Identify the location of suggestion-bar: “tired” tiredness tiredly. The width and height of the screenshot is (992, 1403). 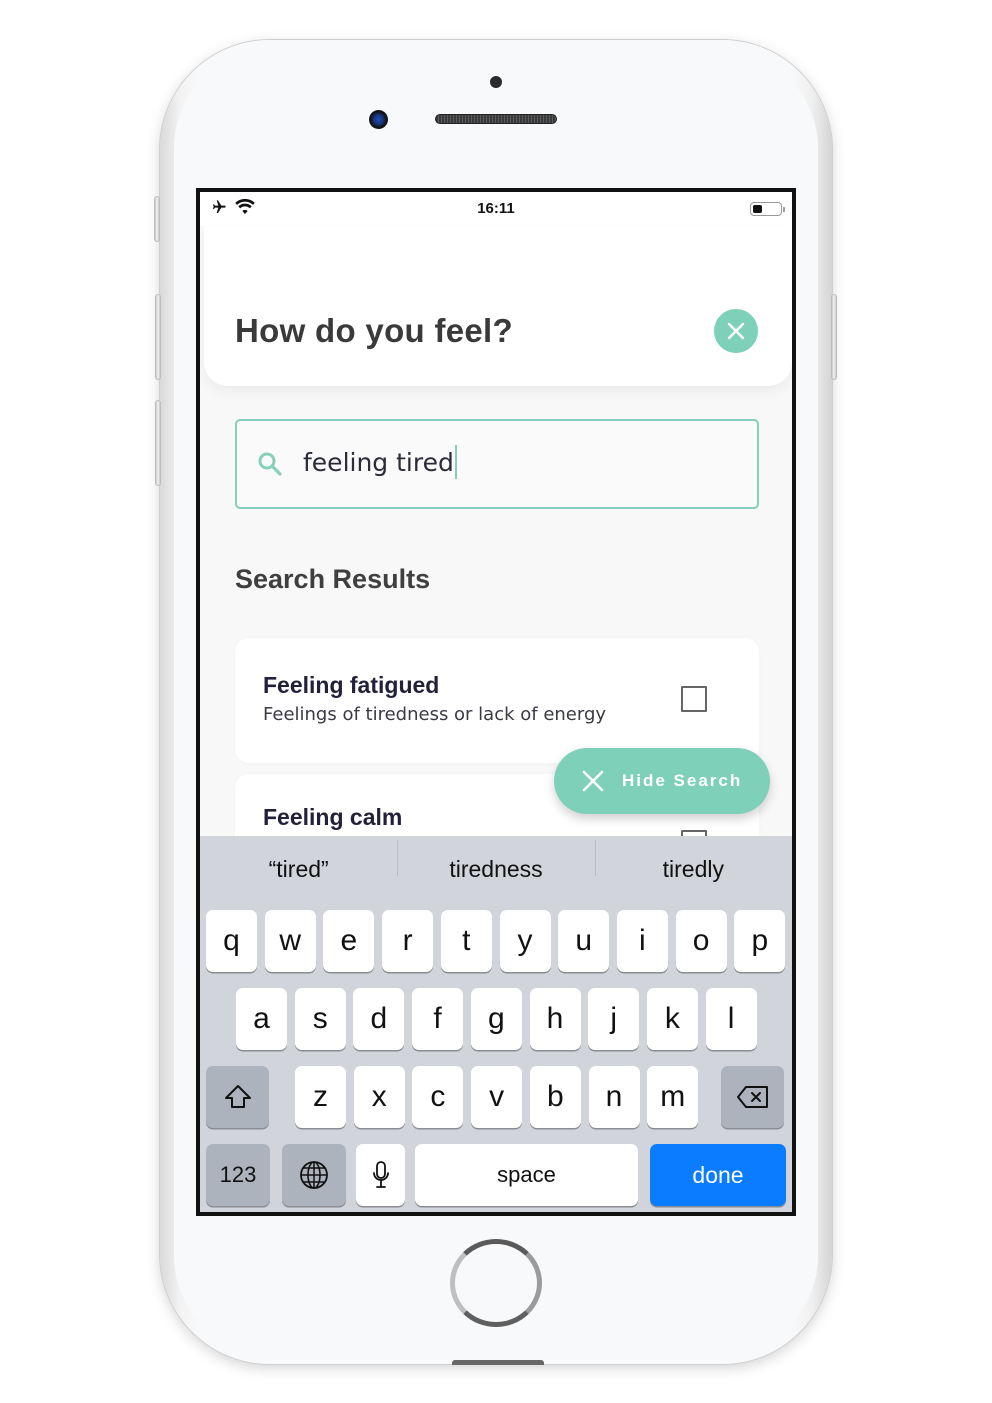
(496, 869).